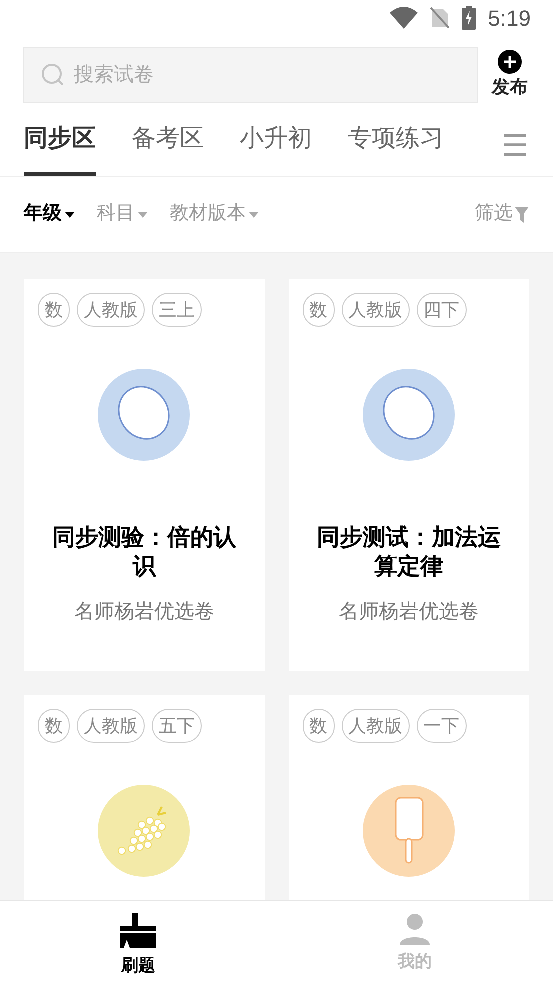  Describe the element at coordinates (53, 75) in the screenshot. I see `search-icon` at that location.